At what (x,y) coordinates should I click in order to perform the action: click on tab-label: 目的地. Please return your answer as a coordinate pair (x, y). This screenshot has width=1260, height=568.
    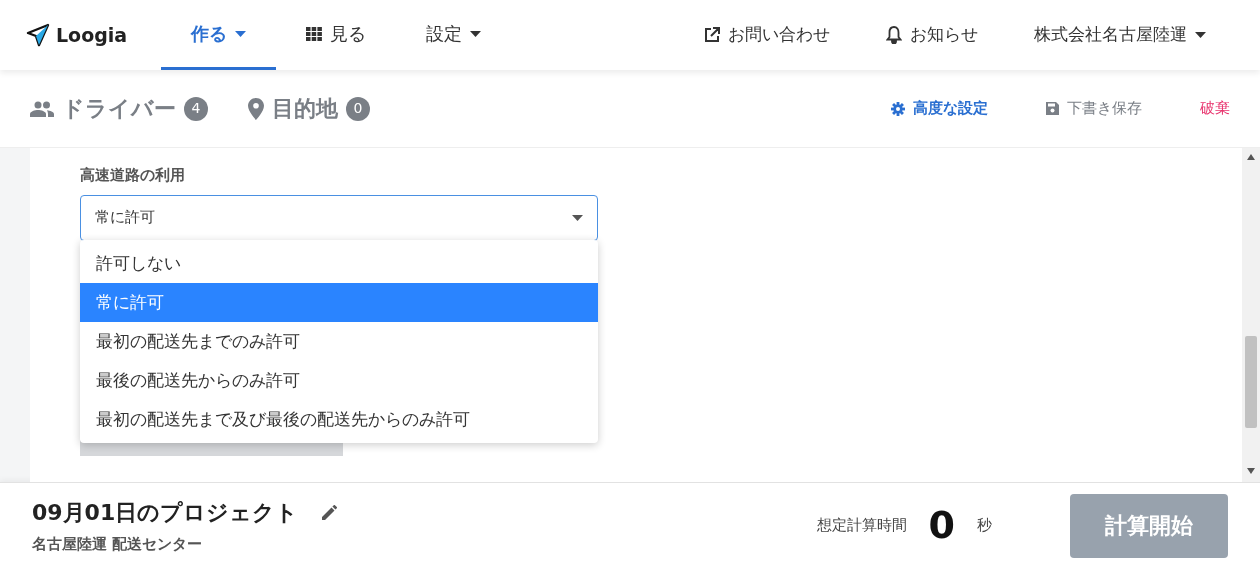
    Looking at the image, I should click on (305, 108).